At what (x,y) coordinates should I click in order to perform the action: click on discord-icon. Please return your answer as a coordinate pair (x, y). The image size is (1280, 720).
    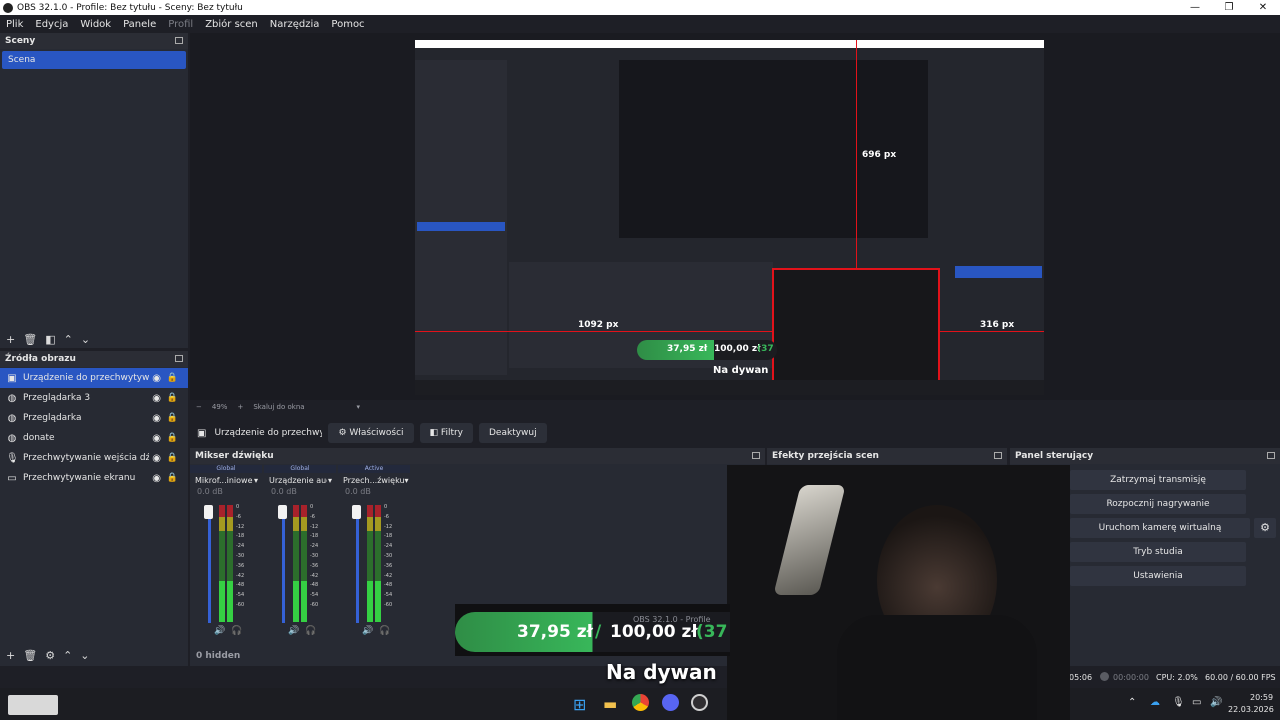
    Looking at the image, I should click on (670, 702).